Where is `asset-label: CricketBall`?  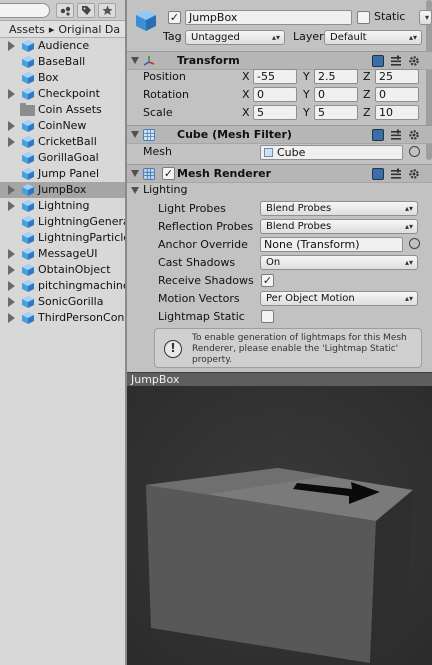 asset-label: CricketBall is located at coordinates (67, 141).